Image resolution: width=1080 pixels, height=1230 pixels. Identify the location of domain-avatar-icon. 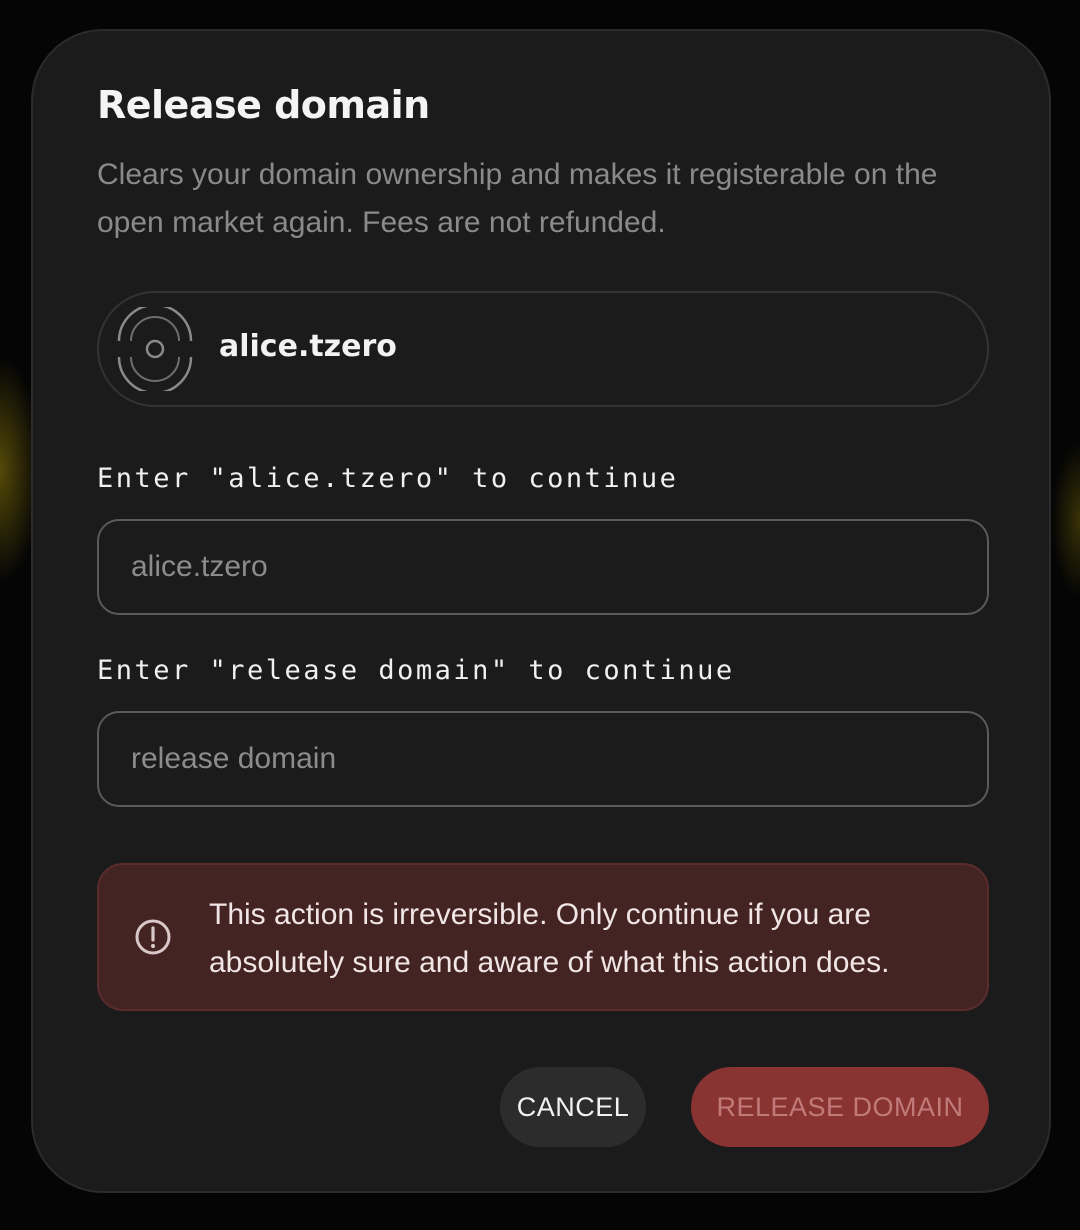
(155, 349).